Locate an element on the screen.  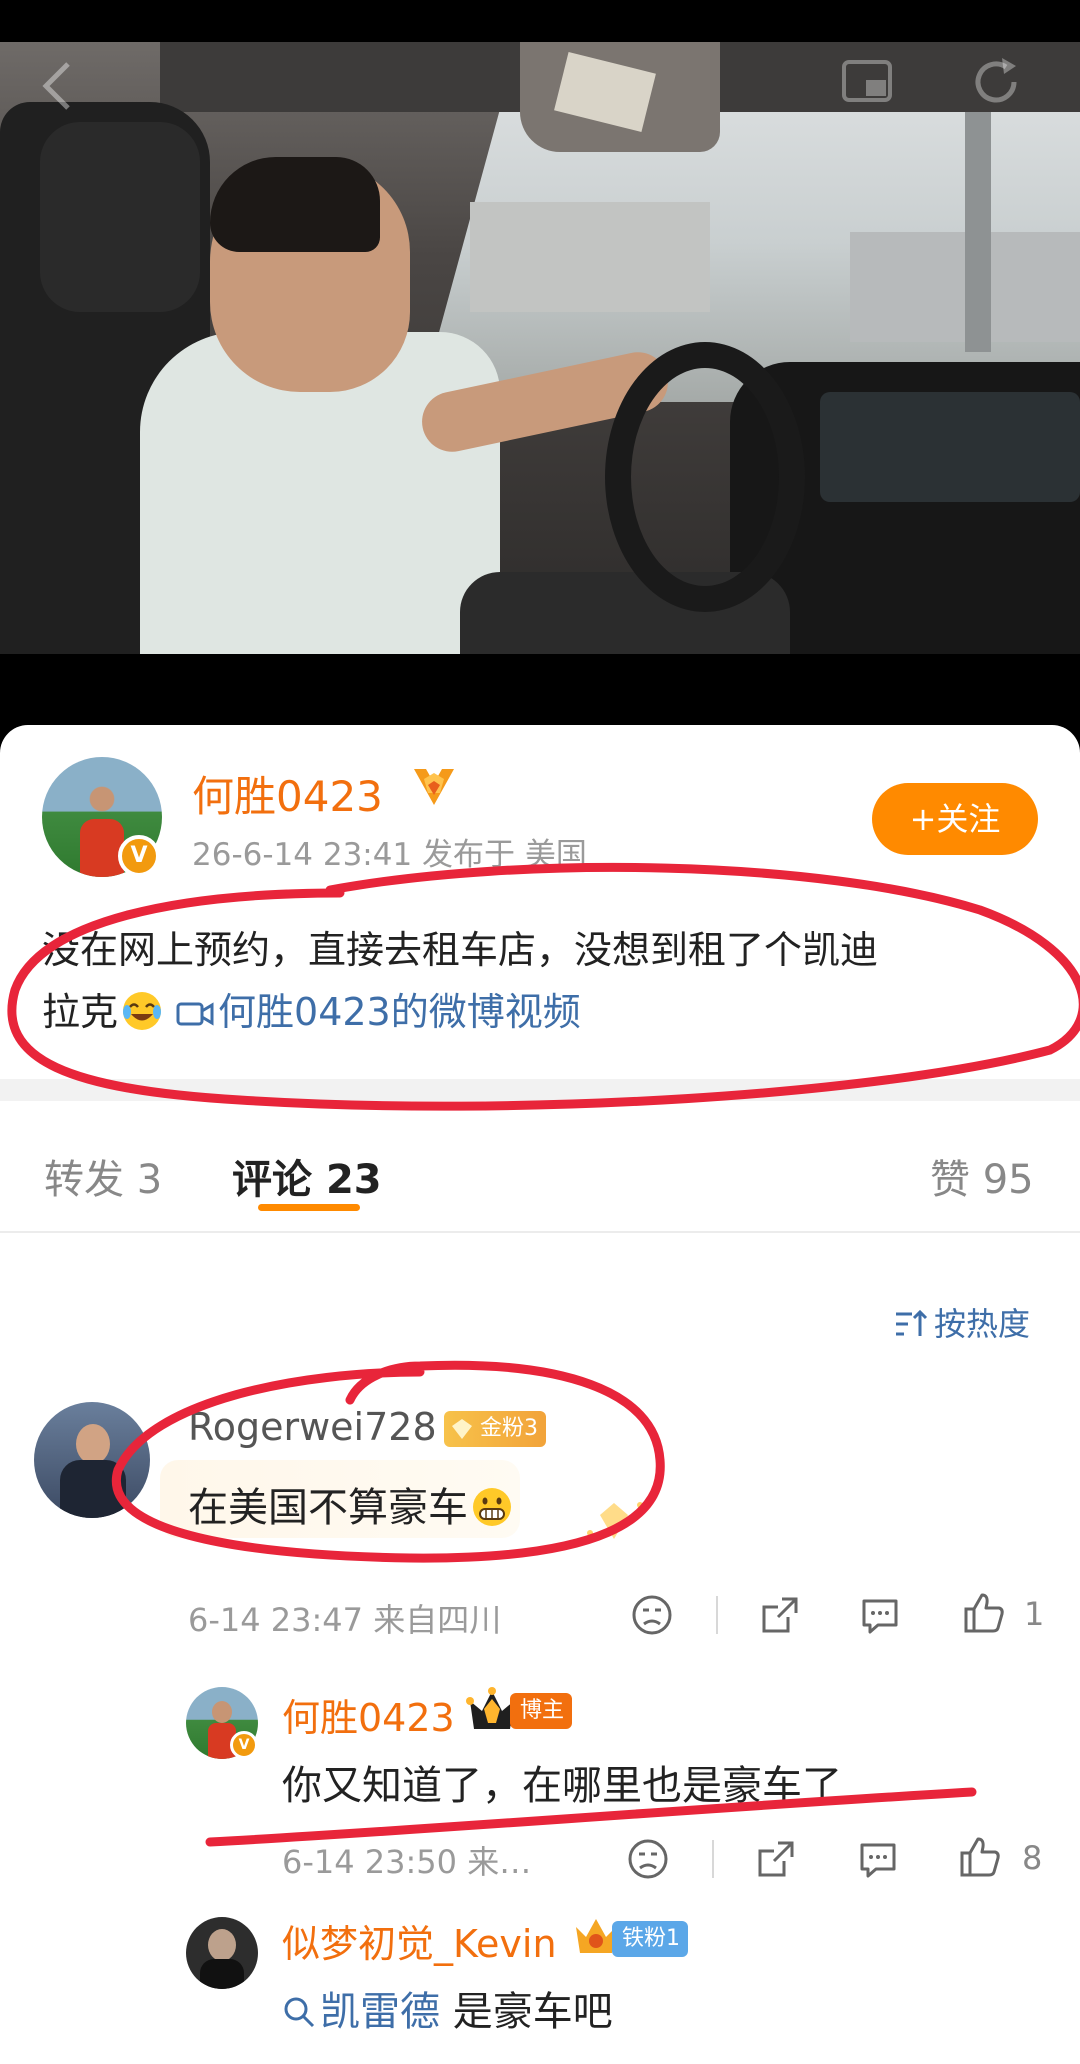
verified-badge: V is located at coordinates (139, 856).